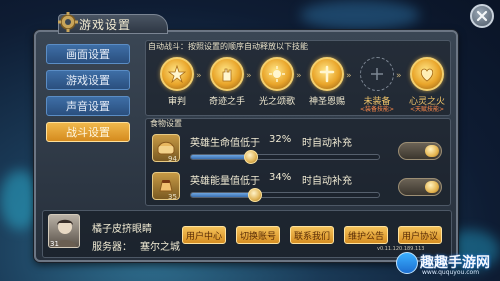  I want to click on auto-battle-hint: 自动战斗：按照设置的顺序自动释放以下技能, so click(228, 46).